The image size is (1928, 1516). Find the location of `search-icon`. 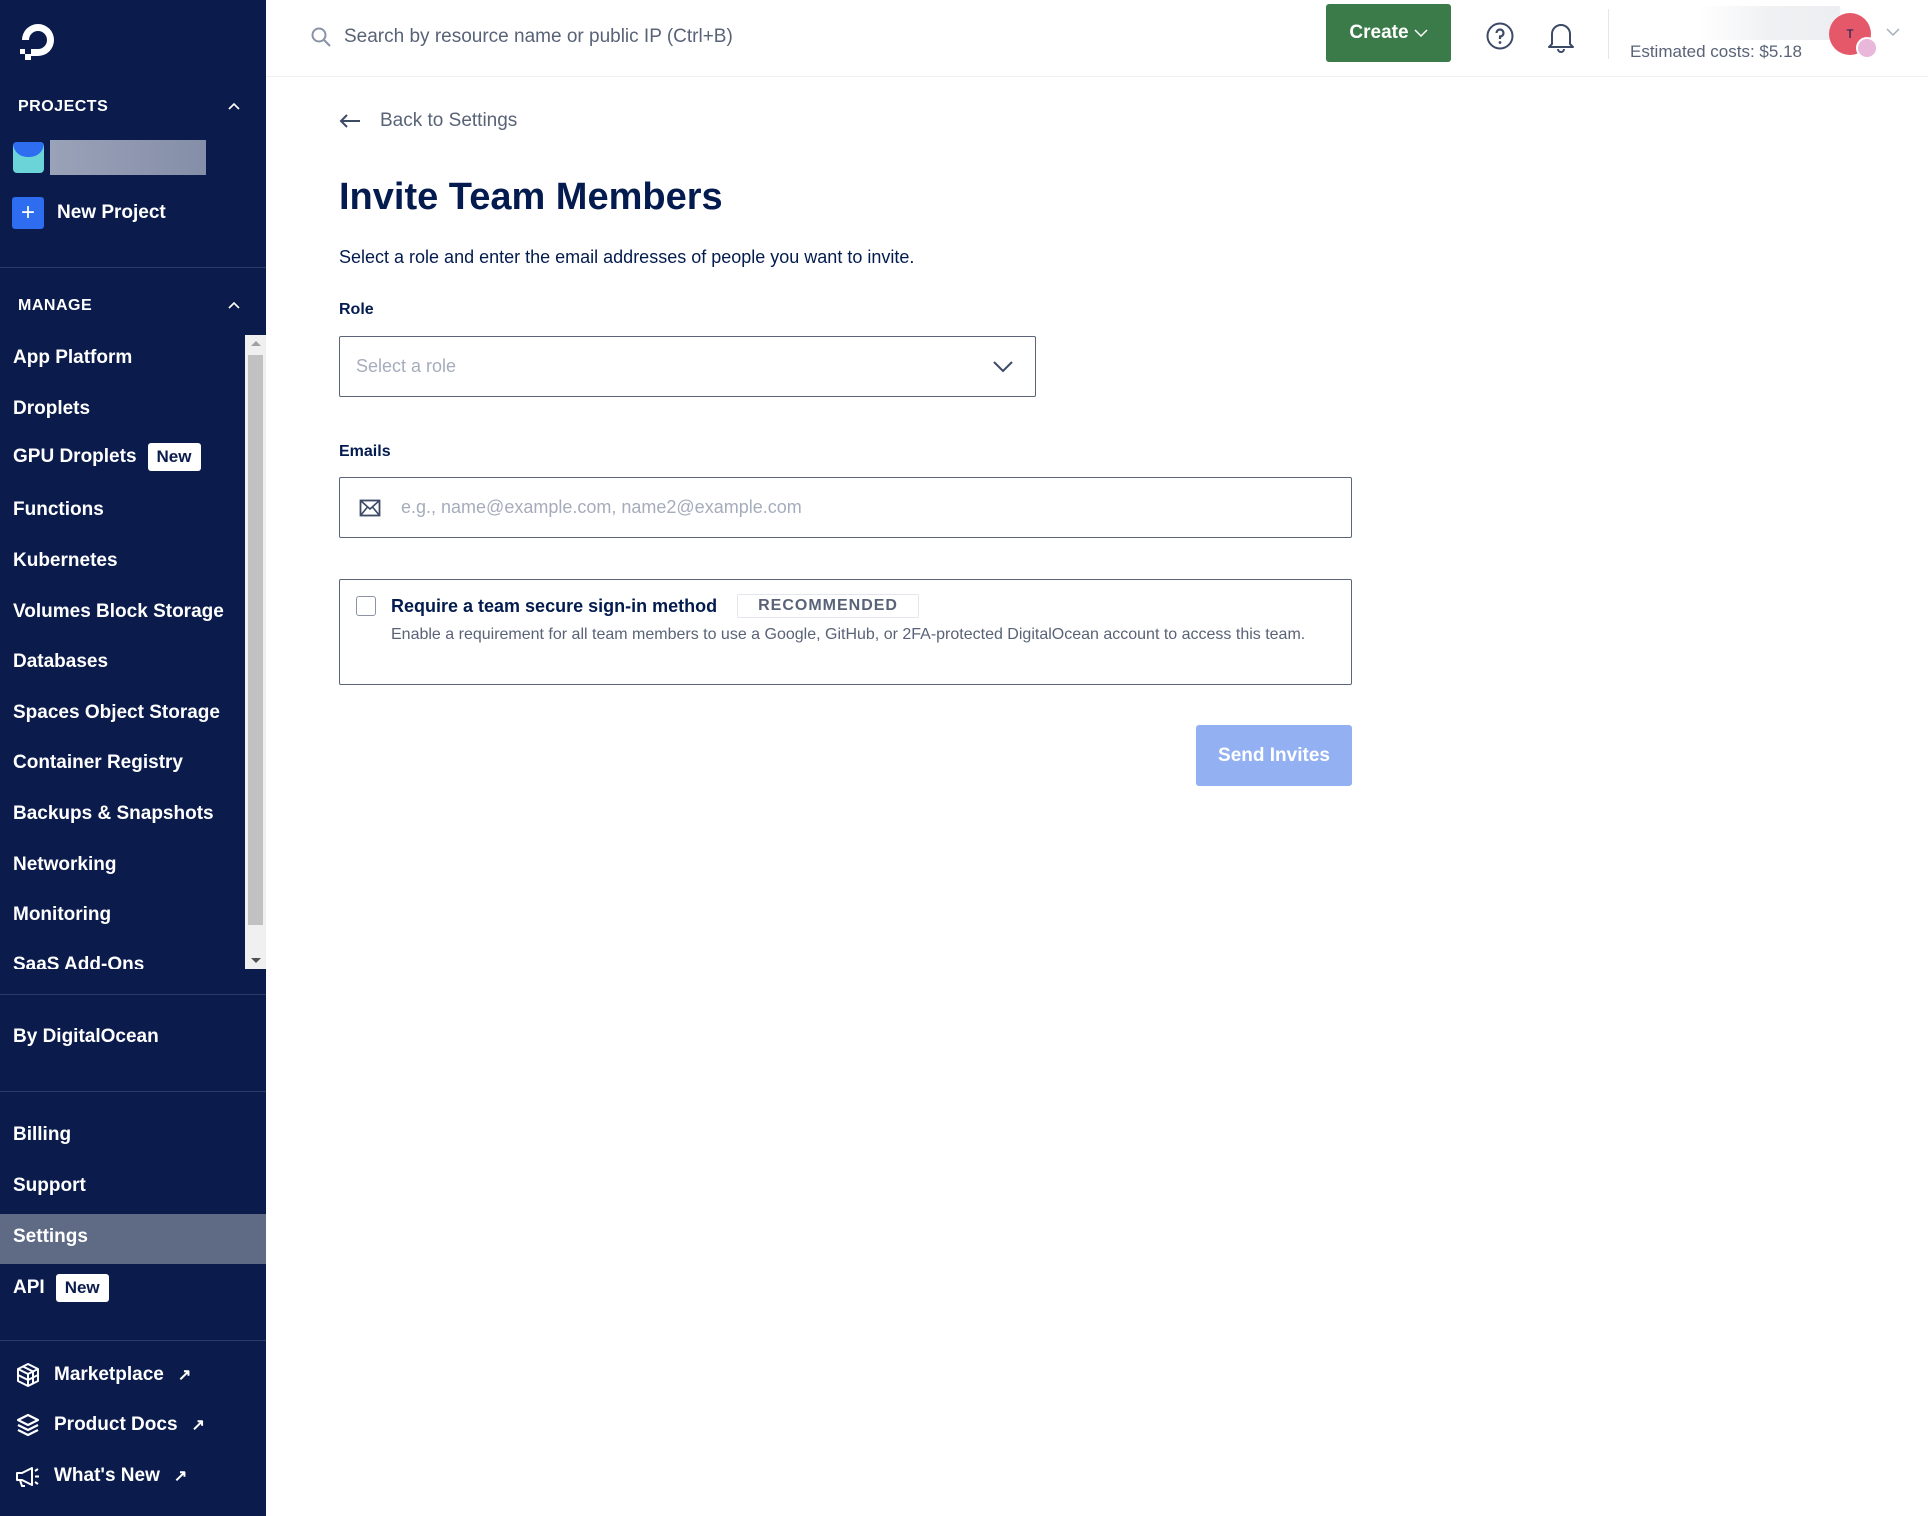

search-icon is located at coordinates (321, 37).